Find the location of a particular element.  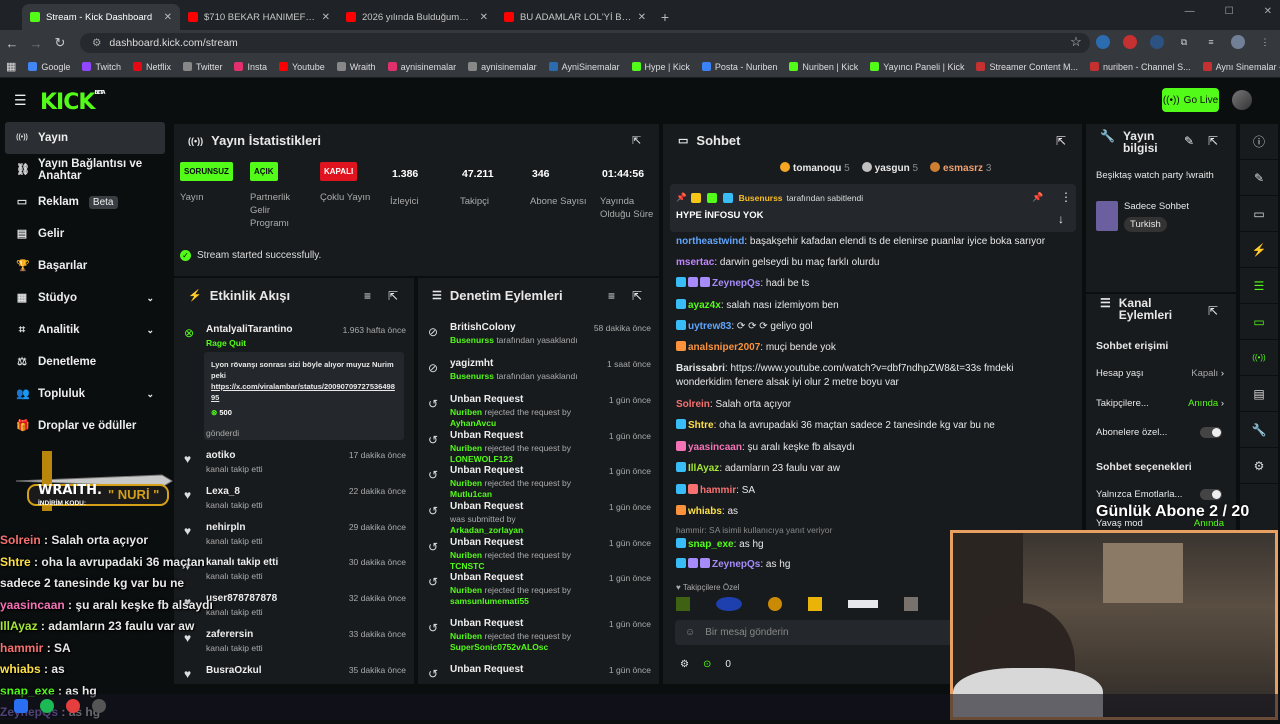

media-icon: ≡ is located at coordinates (1211, 42).